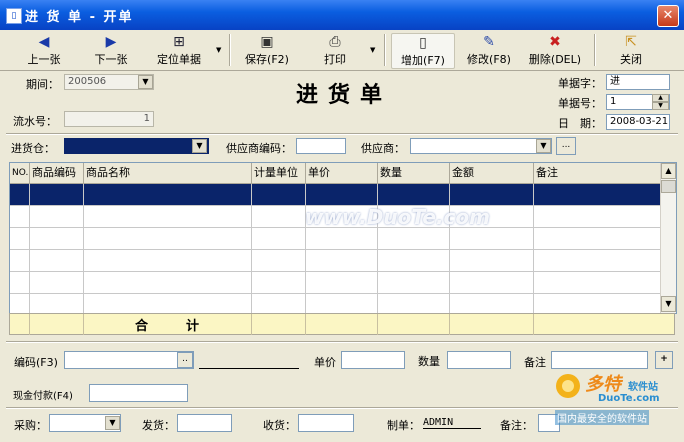  Describe the element at coordinates (631, 42) in the screenshot. I see `exit-icon: ⇱` at that location.